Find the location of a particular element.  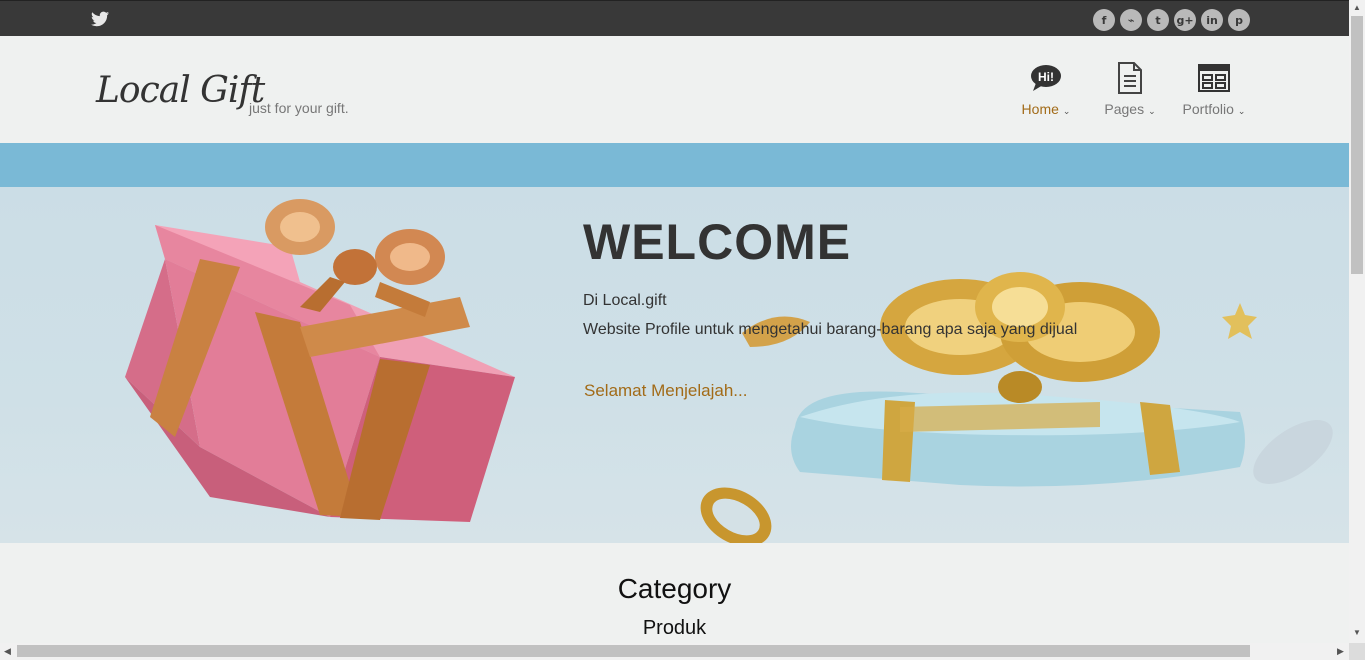

blue-gift-box is located at coordinates (1018, 439).